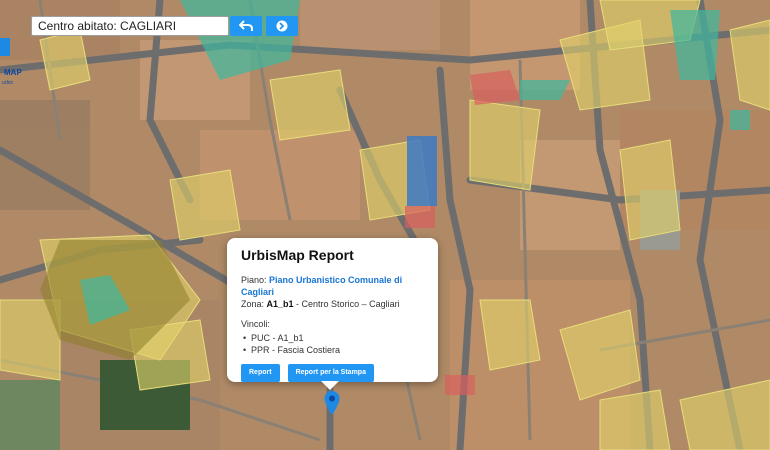 This screenshot has width=770, height=450. Describe the element at coordinates (13, 72) in the screenshot. I see `logo-text: MAP` at that location.